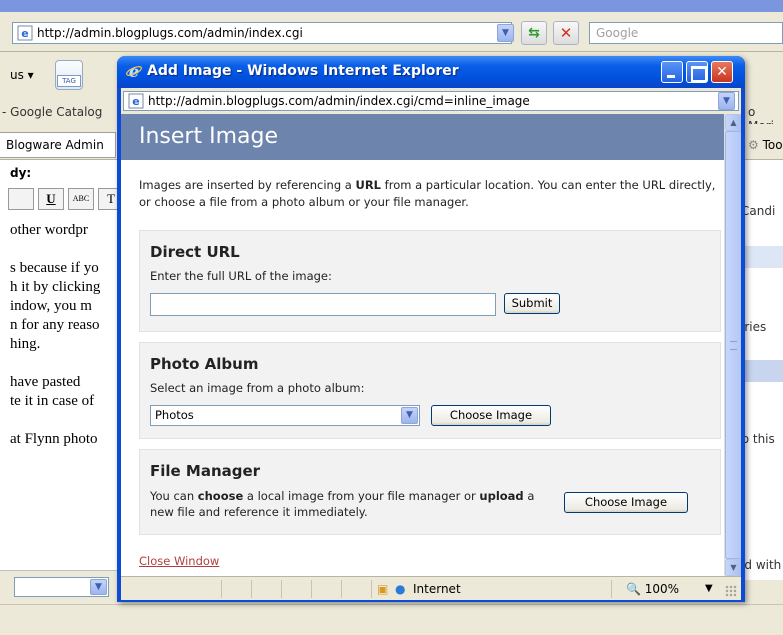 The height and width of the screenshot is (635, 783). Describe the element at coordinates (532, 303) in the screenshot. I see `submit-button: Submit` at that location.